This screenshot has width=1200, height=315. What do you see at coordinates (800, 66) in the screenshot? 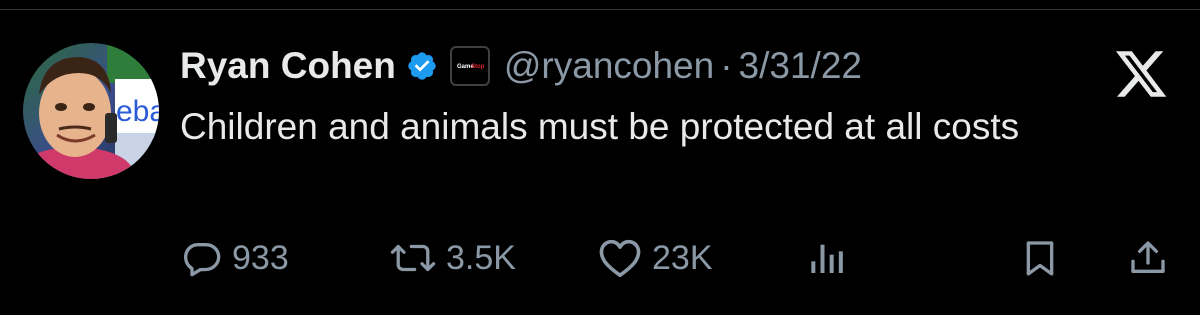
I see `tweet-date: 3/31/22` at bounding box center [800, 66].